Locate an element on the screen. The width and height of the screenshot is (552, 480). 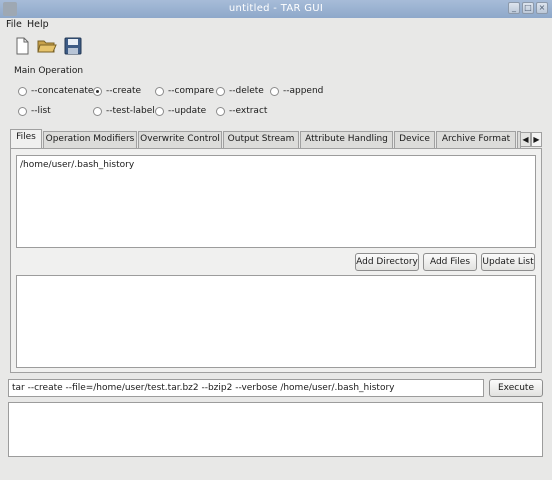
menu-help: Help is located at coordinates (38, 24).